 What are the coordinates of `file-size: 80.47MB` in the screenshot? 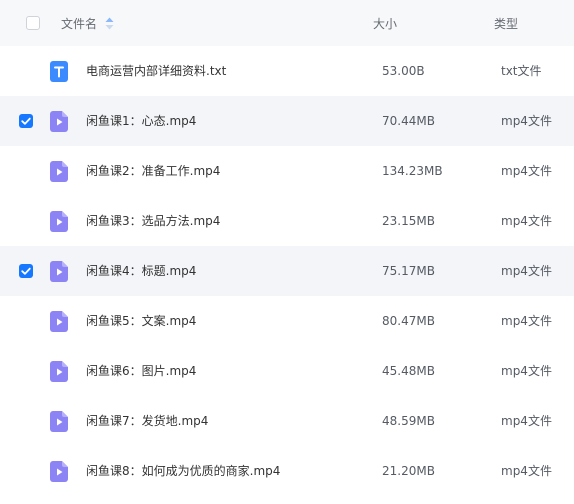 It's located at (408, 321).